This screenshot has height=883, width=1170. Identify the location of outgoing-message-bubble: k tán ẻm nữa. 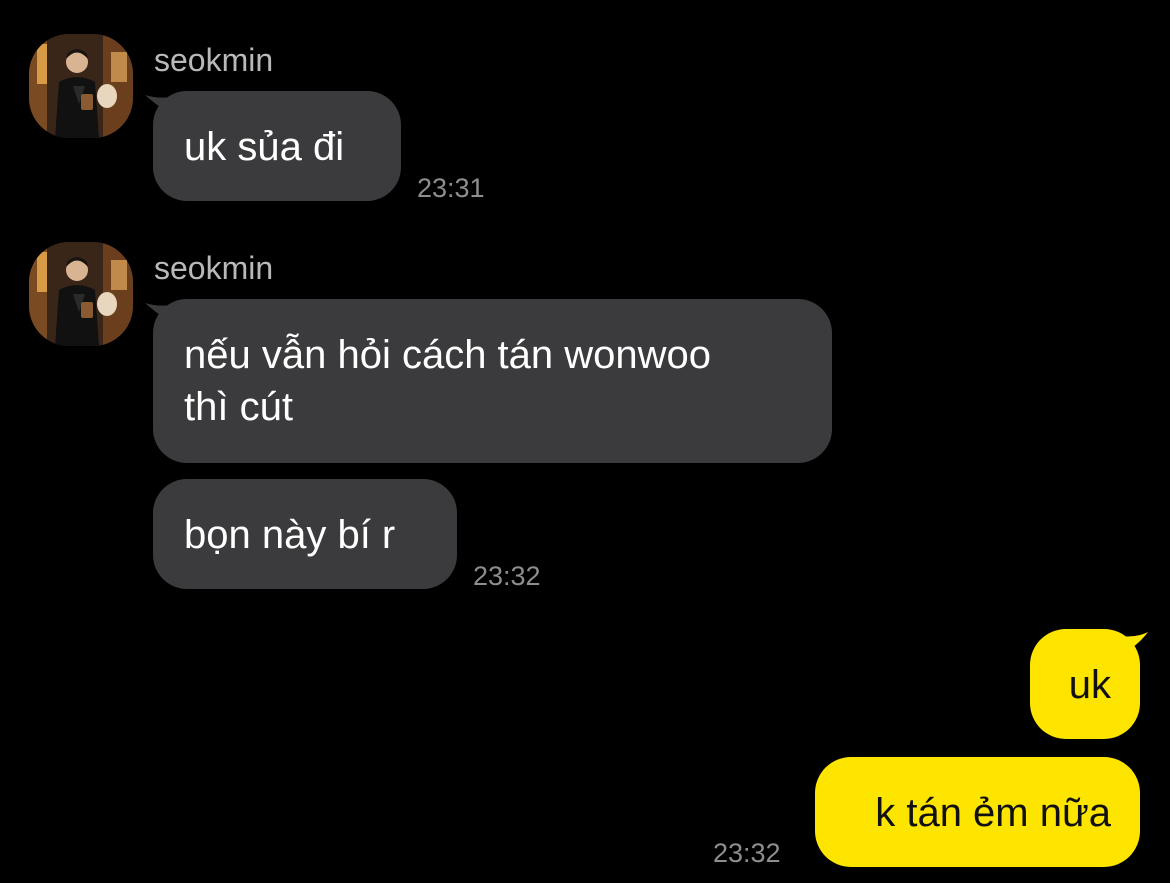
(977, 812).